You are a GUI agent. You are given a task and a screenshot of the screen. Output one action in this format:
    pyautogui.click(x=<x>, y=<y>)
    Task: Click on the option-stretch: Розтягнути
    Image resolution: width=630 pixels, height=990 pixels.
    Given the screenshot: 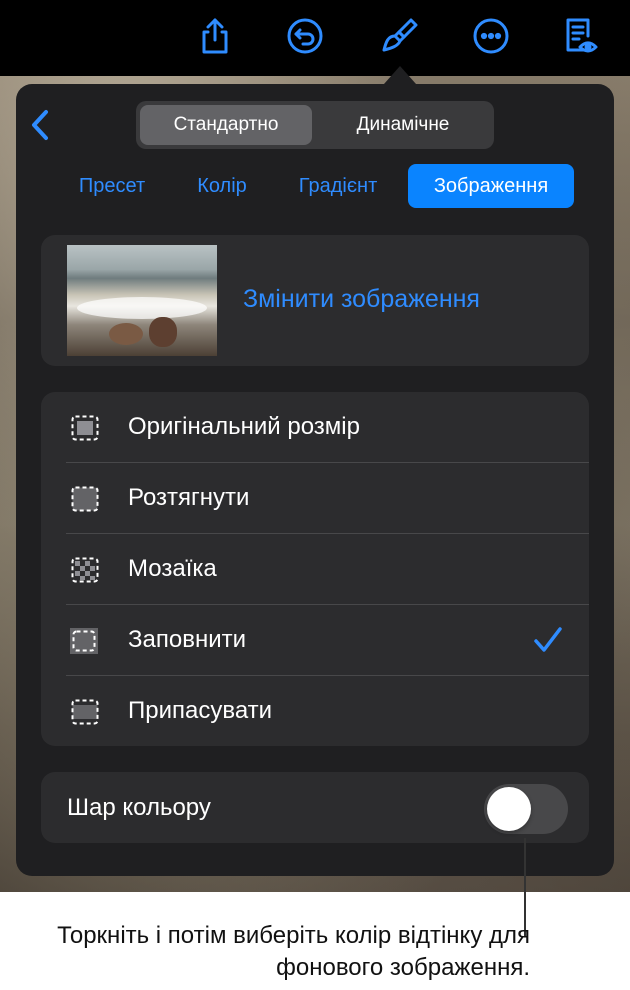 What is the action you would take?
    pyautogui.click(x=315, y=498)
    